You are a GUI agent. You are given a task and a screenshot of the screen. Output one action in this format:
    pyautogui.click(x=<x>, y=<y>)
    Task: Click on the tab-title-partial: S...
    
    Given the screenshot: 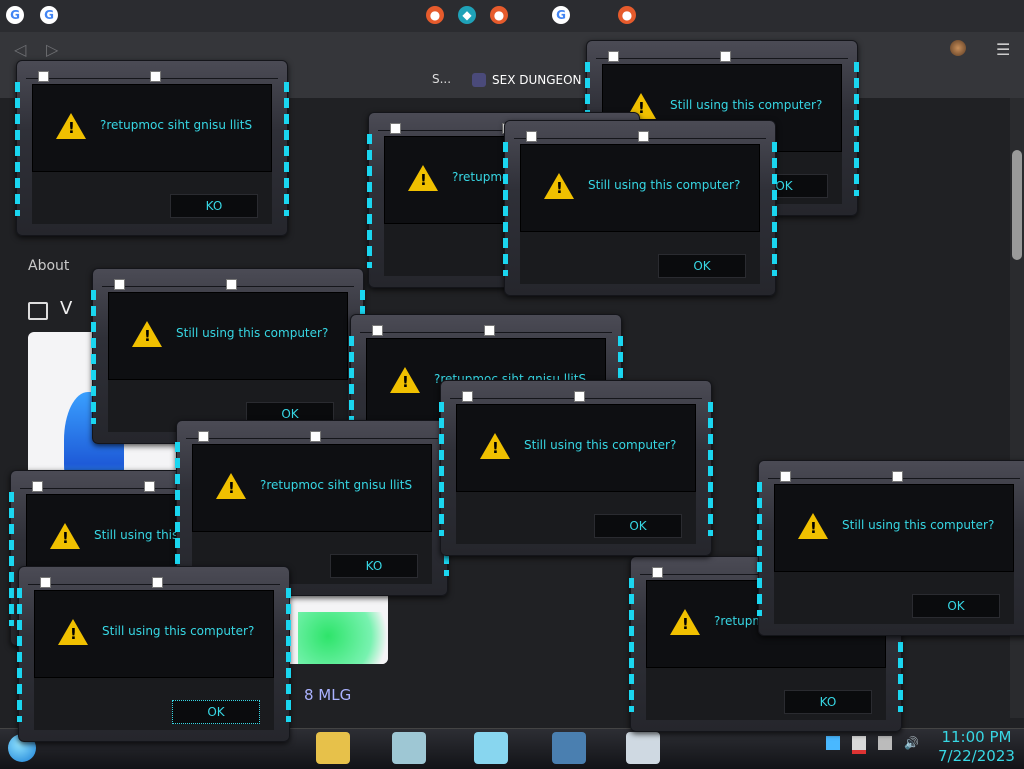 What is the action you would take?
    pyautogui.click(x=441, y=79)
    